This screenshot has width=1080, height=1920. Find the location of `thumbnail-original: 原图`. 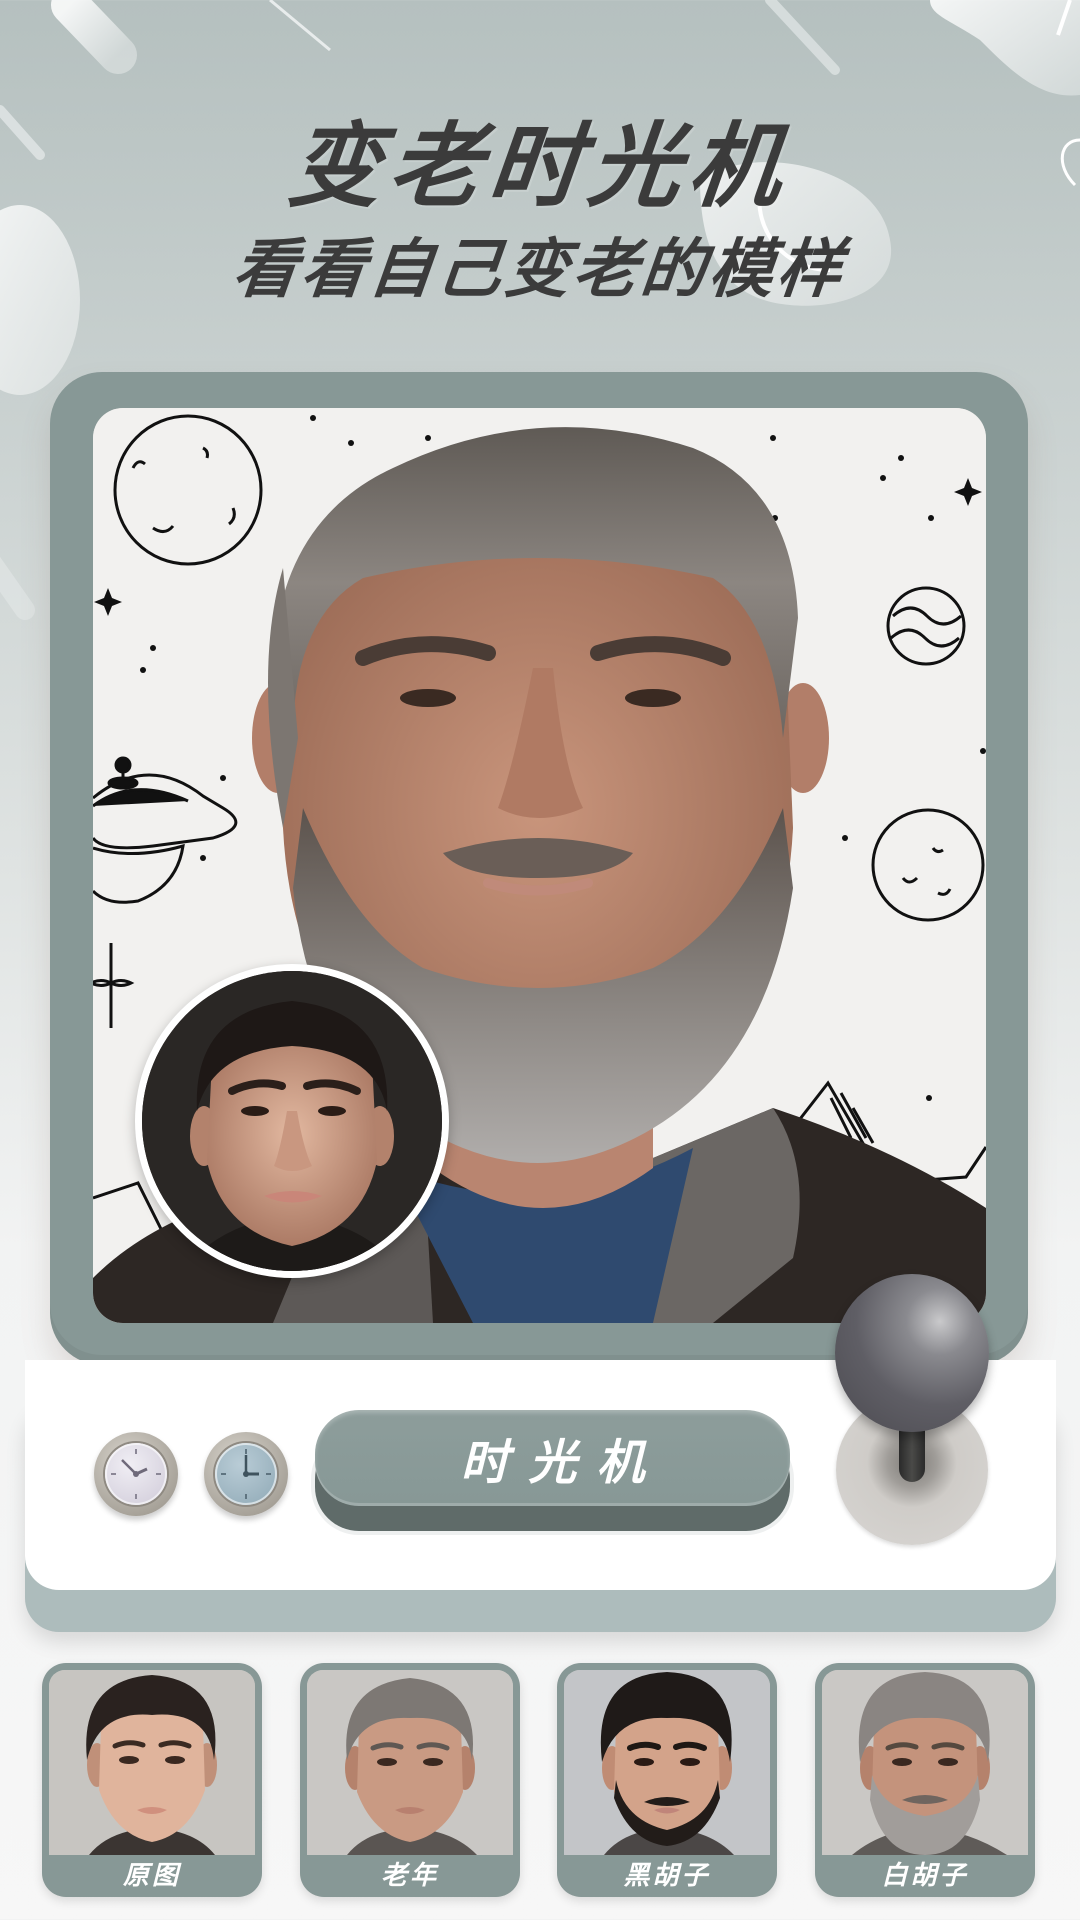

thumbnail-original: 原图 is located at coordinates (152, 1780).